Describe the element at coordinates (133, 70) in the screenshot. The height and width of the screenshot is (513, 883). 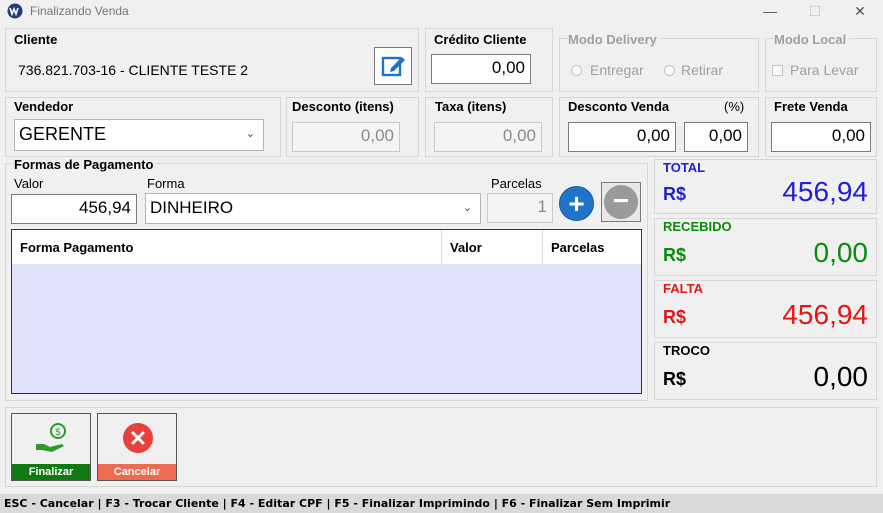
I see `cliente-value: 736.821.703-16 - CLIENTE TESTE 2` at that location.